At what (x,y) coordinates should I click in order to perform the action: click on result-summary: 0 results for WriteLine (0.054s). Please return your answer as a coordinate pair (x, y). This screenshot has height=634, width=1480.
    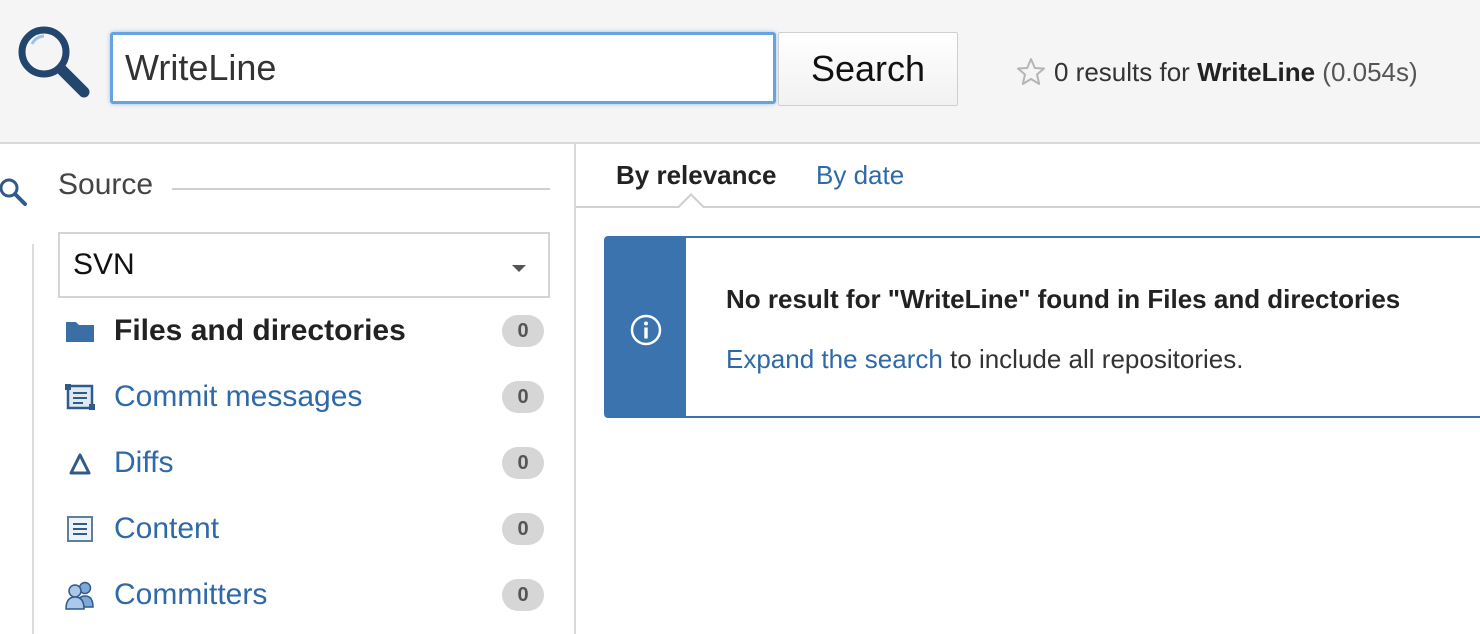
    Looking at the image, I should click on (1217, 72).